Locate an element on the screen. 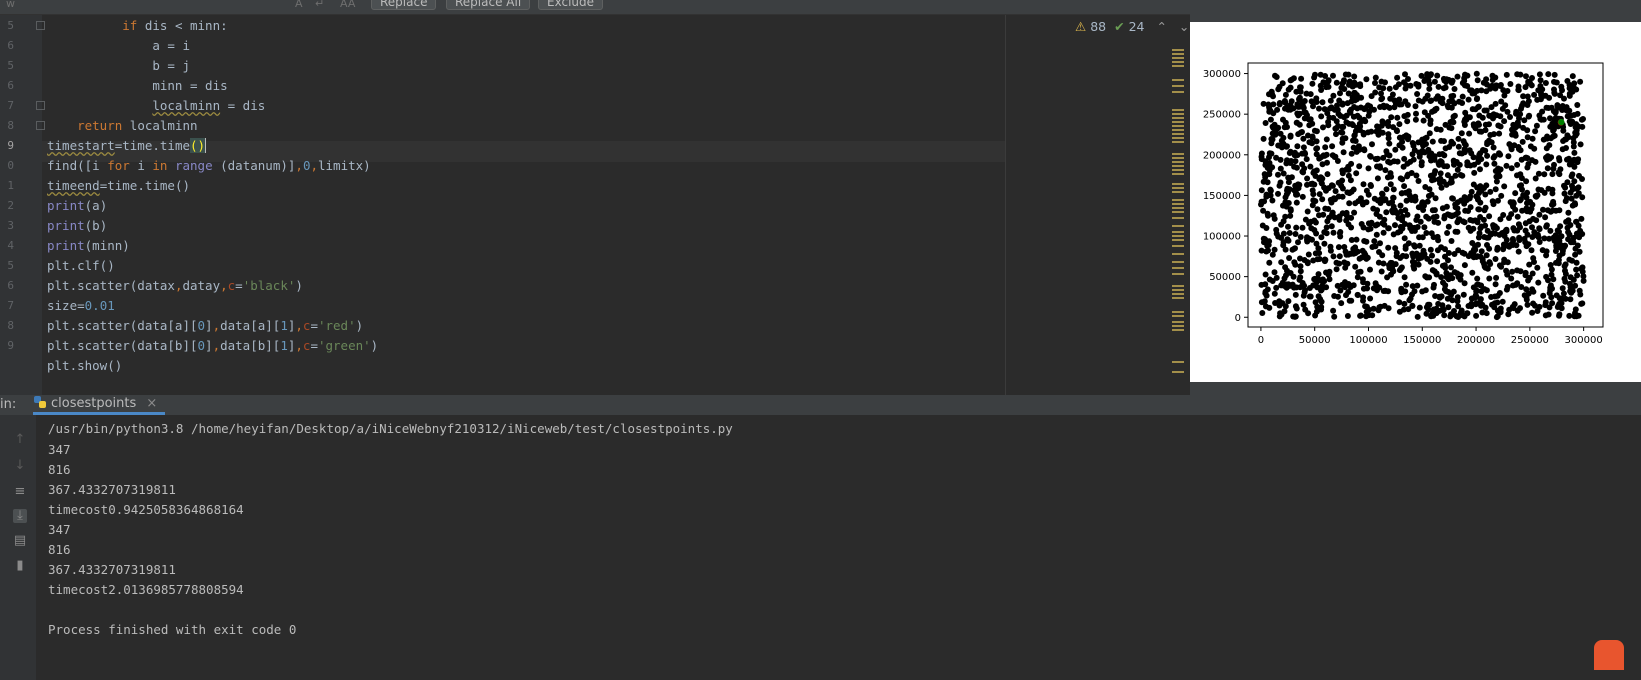 The height and width of the screenshot is (680, 1641). soft-wrap-icon: ≡ is located at coordinates (20, 492).